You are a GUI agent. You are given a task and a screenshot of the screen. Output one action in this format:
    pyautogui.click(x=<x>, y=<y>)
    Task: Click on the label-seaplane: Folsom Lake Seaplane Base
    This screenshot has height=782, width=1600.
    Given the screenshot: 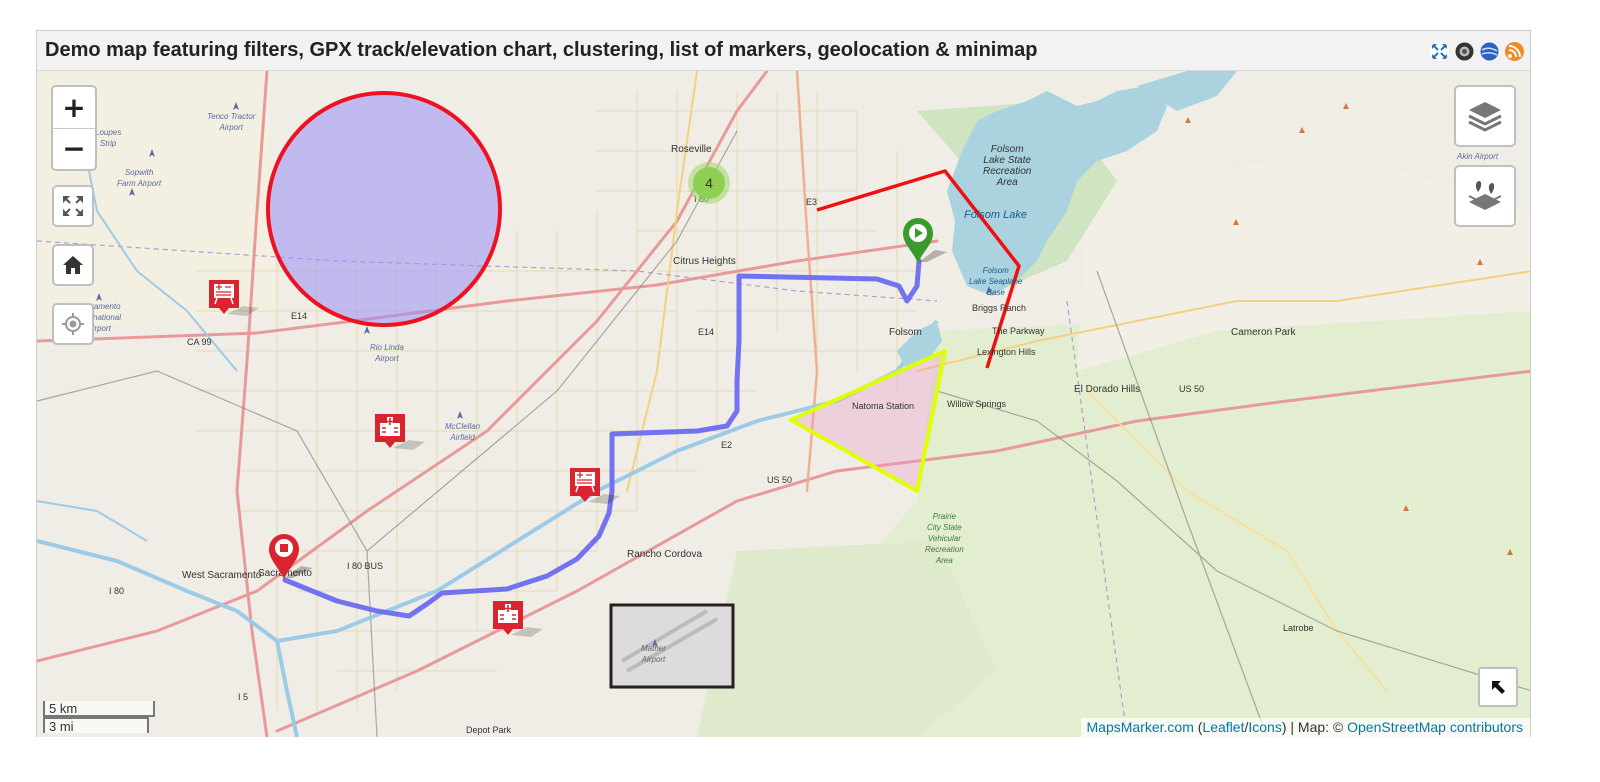 What is the action you would take?
    pyautogui.click(x=995, y=281)
    